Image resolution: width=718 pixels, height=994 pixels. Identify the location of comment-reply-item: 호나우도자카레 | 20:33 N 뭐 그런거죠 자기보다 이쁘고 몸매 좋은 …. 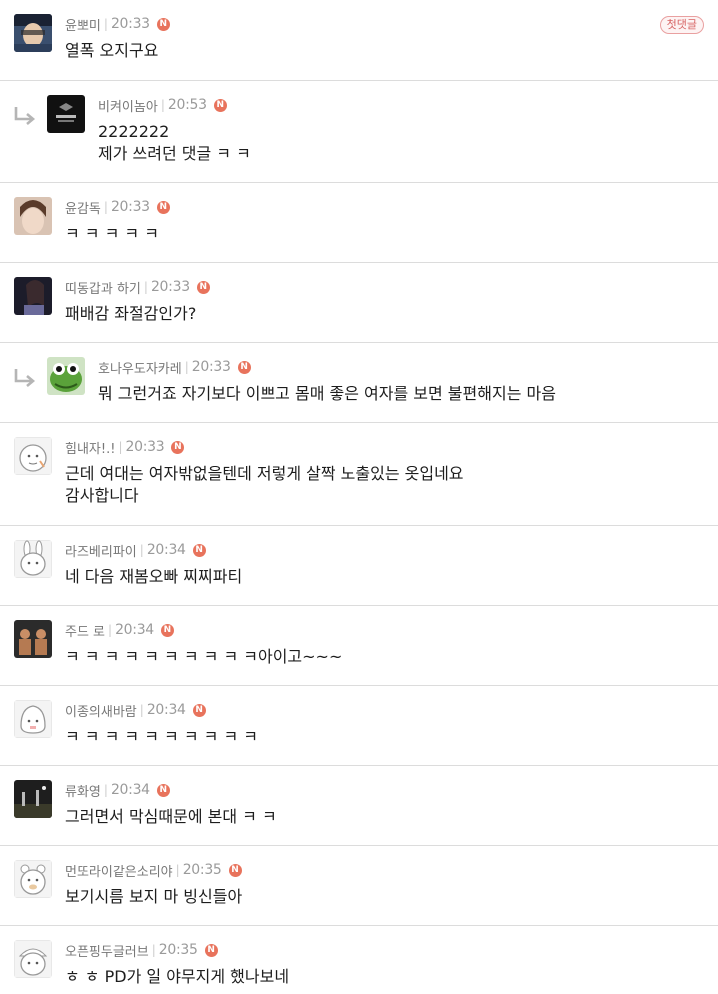
(359, 383).